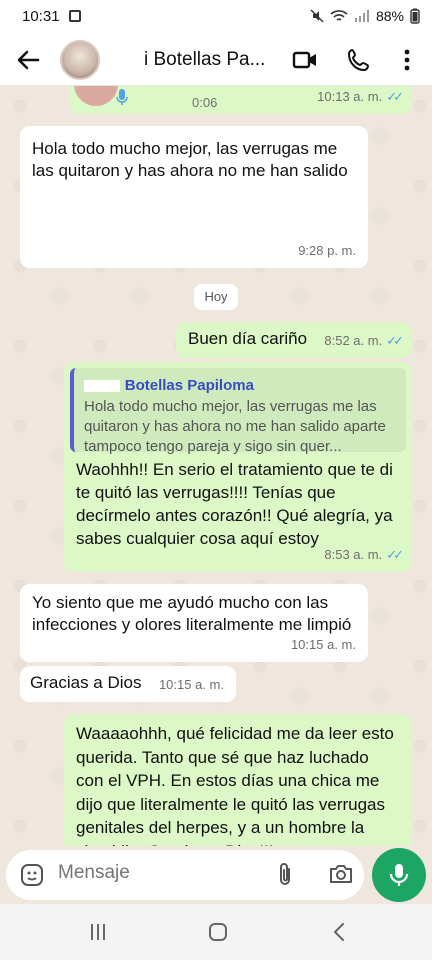  I want to click on status-right: 88%, so click(365, 16).